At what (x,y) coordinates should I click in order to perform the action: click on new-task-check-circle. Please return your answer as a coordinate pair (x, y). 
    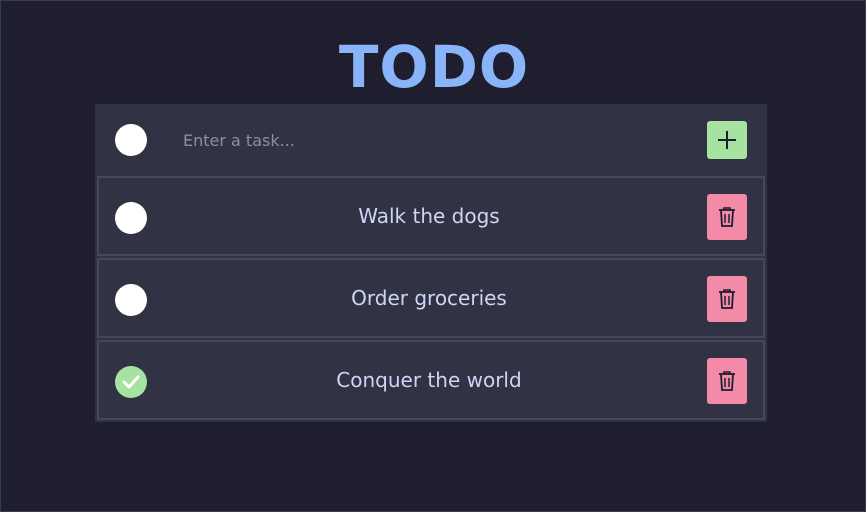
    Looking at the image, I should click on (131, 140).